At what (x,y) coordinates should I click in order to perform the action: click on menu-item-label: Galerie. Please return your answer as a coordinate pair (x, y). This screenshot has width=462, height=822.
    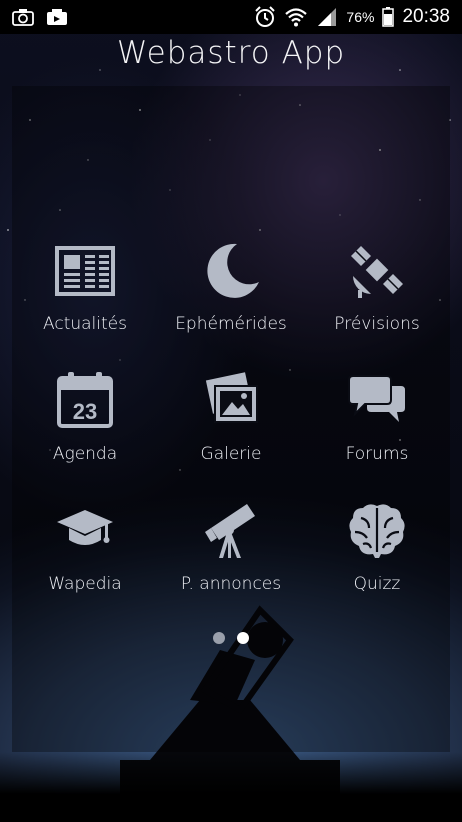
    Looking at the image, I should click on (231, 454).